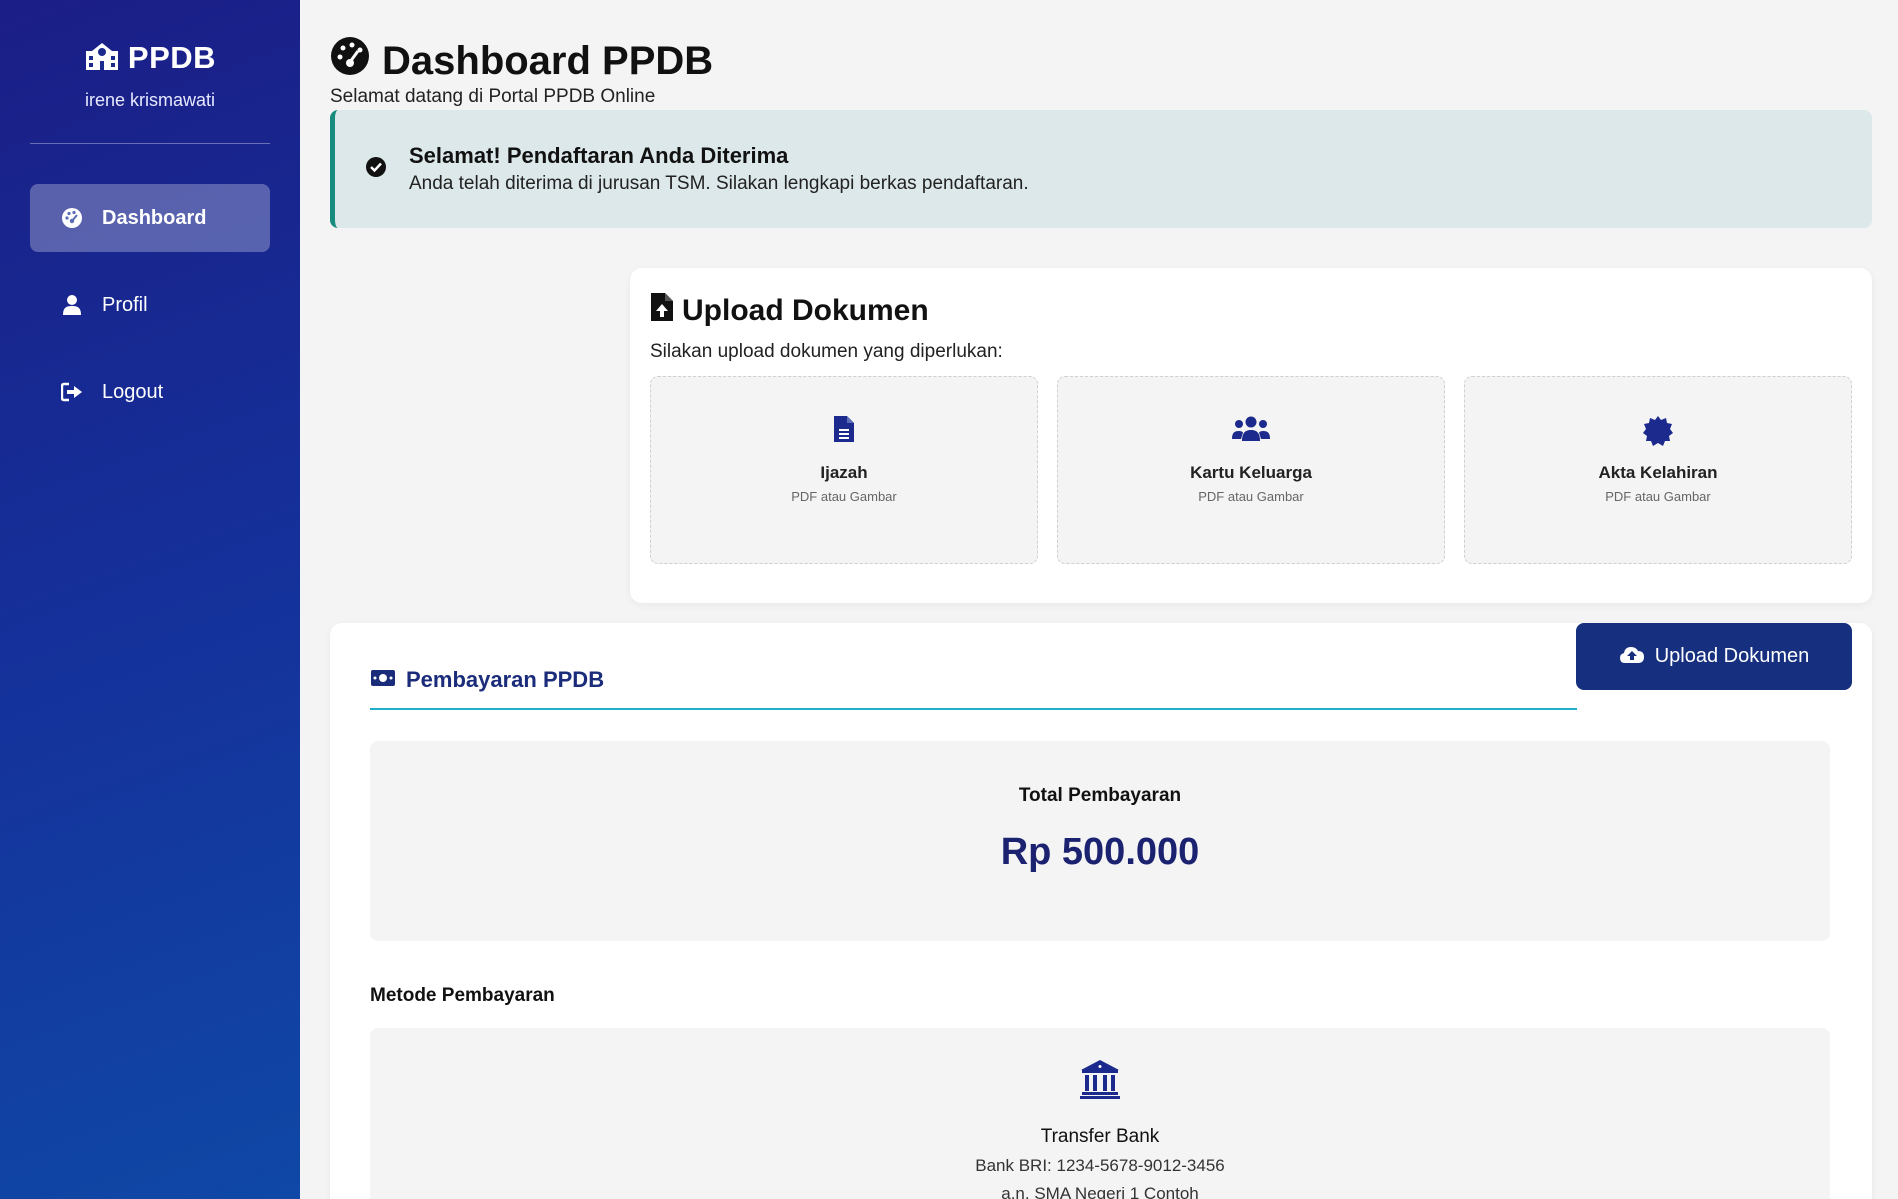  I want to click on total-box: Total Pembayaran Rp 500.000, so click(1100, 841).